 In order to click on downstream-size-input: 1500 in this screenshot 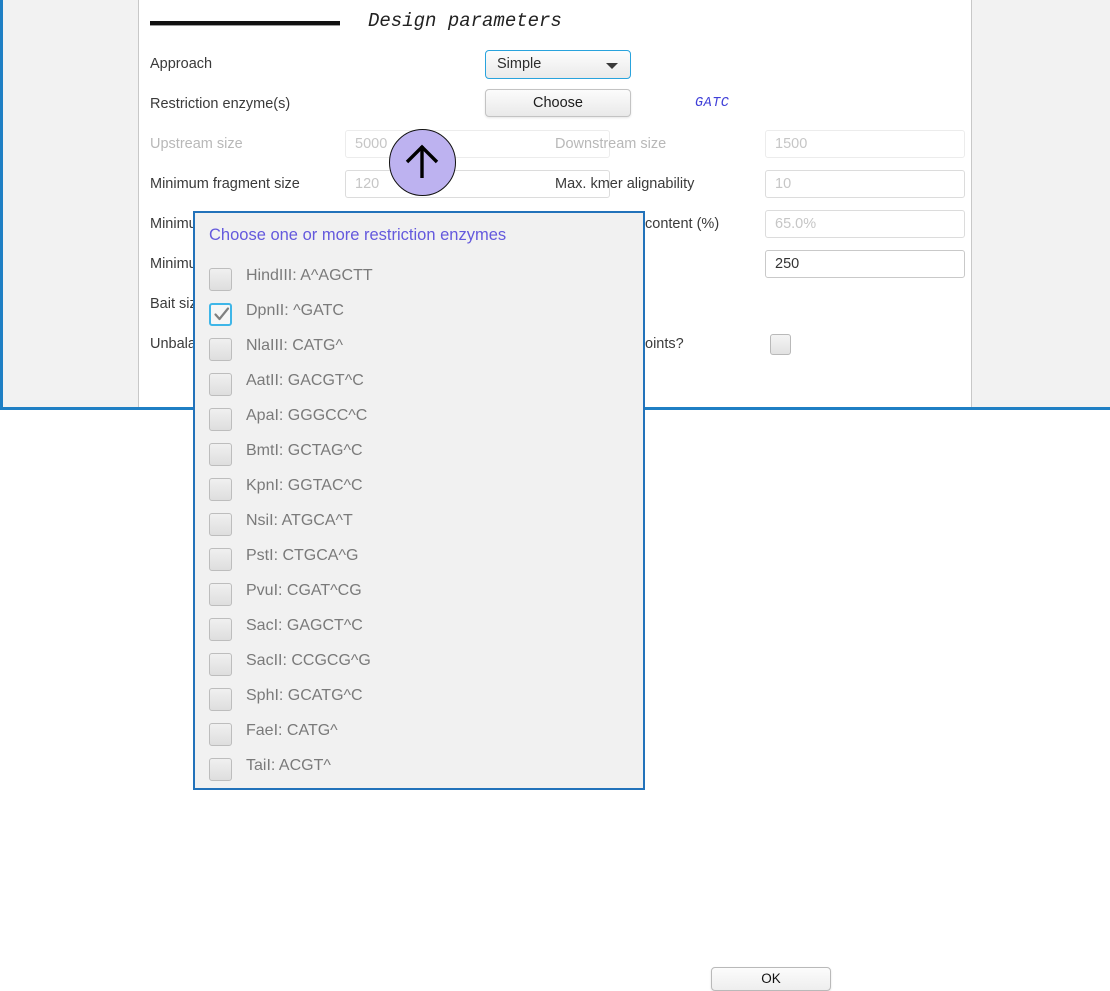, I will do `click(865, 144)`.